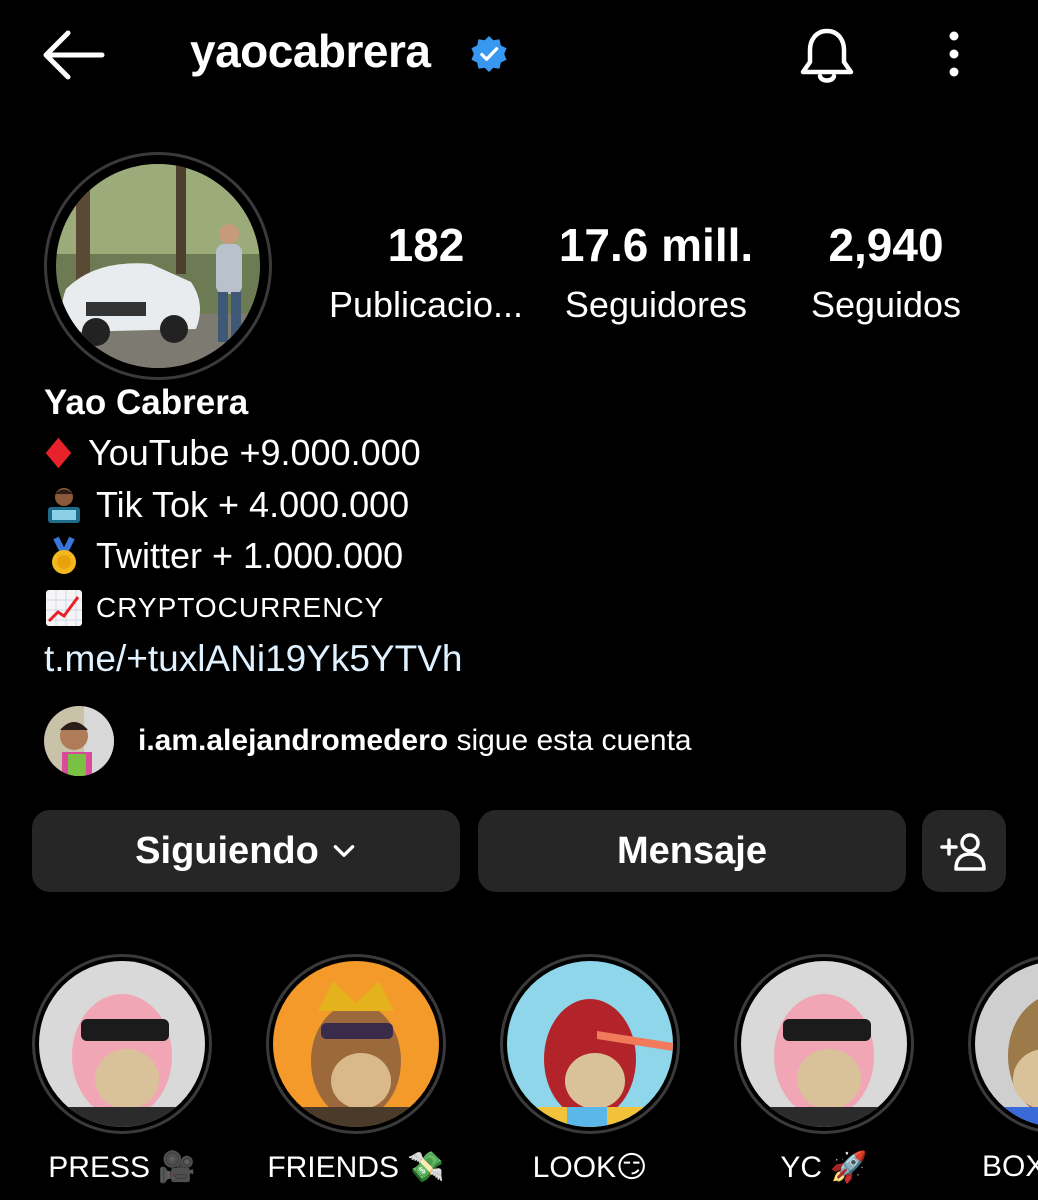  What do you see at coordinates (146, 402) in the screenshot?
I see `profile-name: Yao Cabrera` at bounding box center [146, 402].